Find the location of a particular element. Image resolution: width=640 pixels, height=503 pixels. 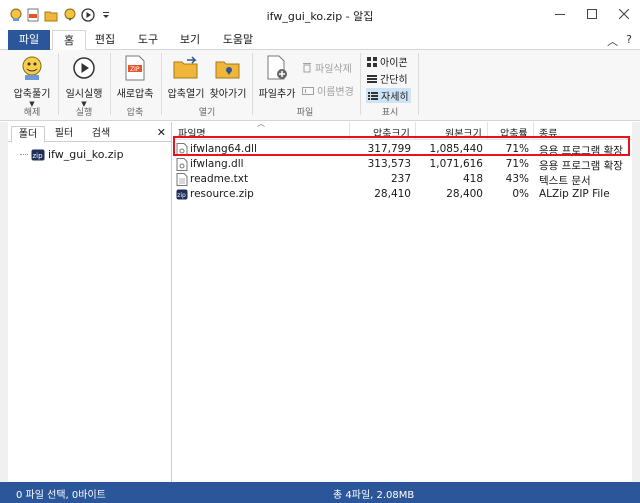

new-zip-large-icon: ZIP is located at coordinates (135, 68).